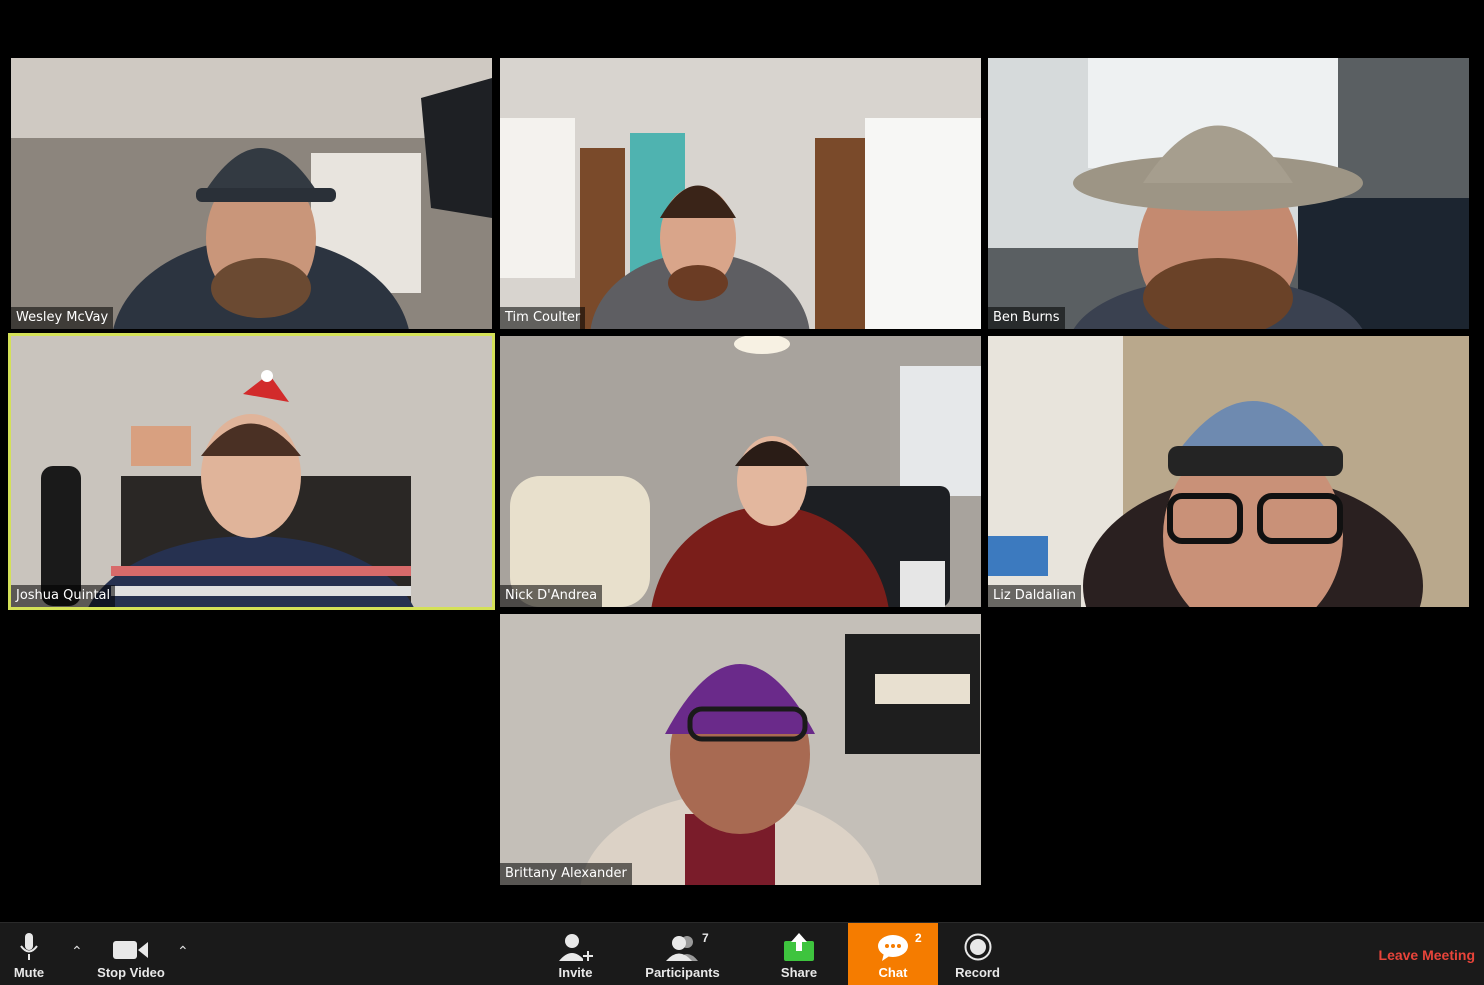 The image size is (1484, 985). What do you see at coordinates (543, 318) in the screenshot?
I see `participant-name: Tim Coulter` at bounding box center [543, 318].